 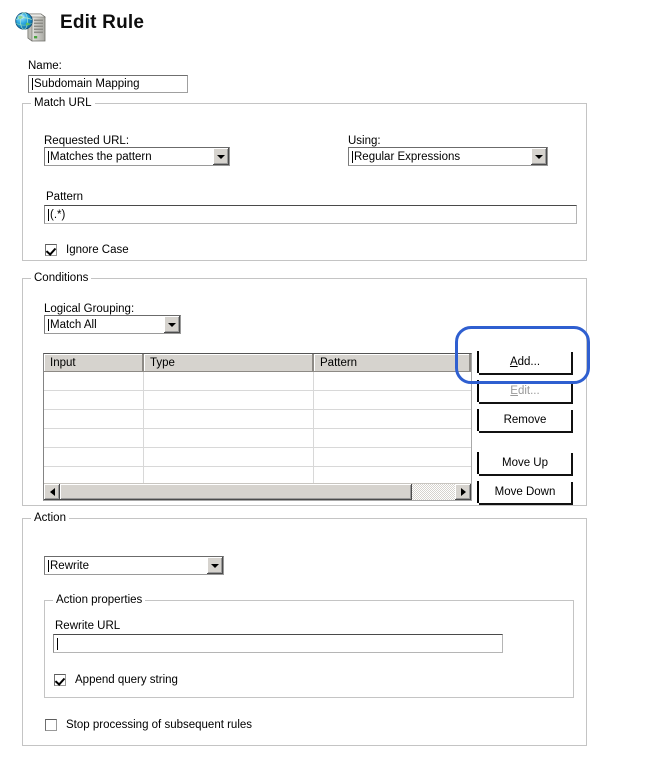 I want to click on scroll-left-icon, so click(x=52, y=492).